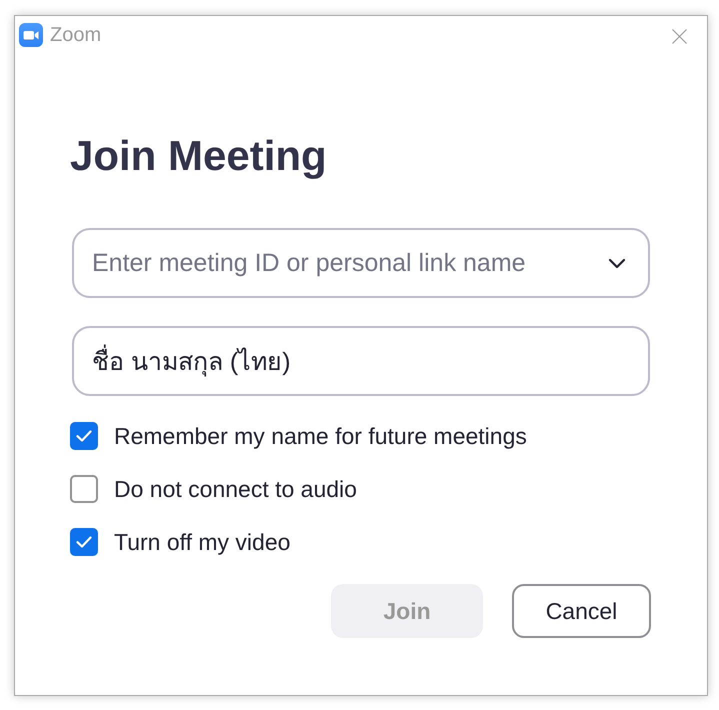 Image resolution: width=719 pixels, height=710 pixels. Describe the element at coordinates (361, 263) in the screenshot. I see `meeting-id-dropdown: Enter meeting ID or personal link name` at that location.